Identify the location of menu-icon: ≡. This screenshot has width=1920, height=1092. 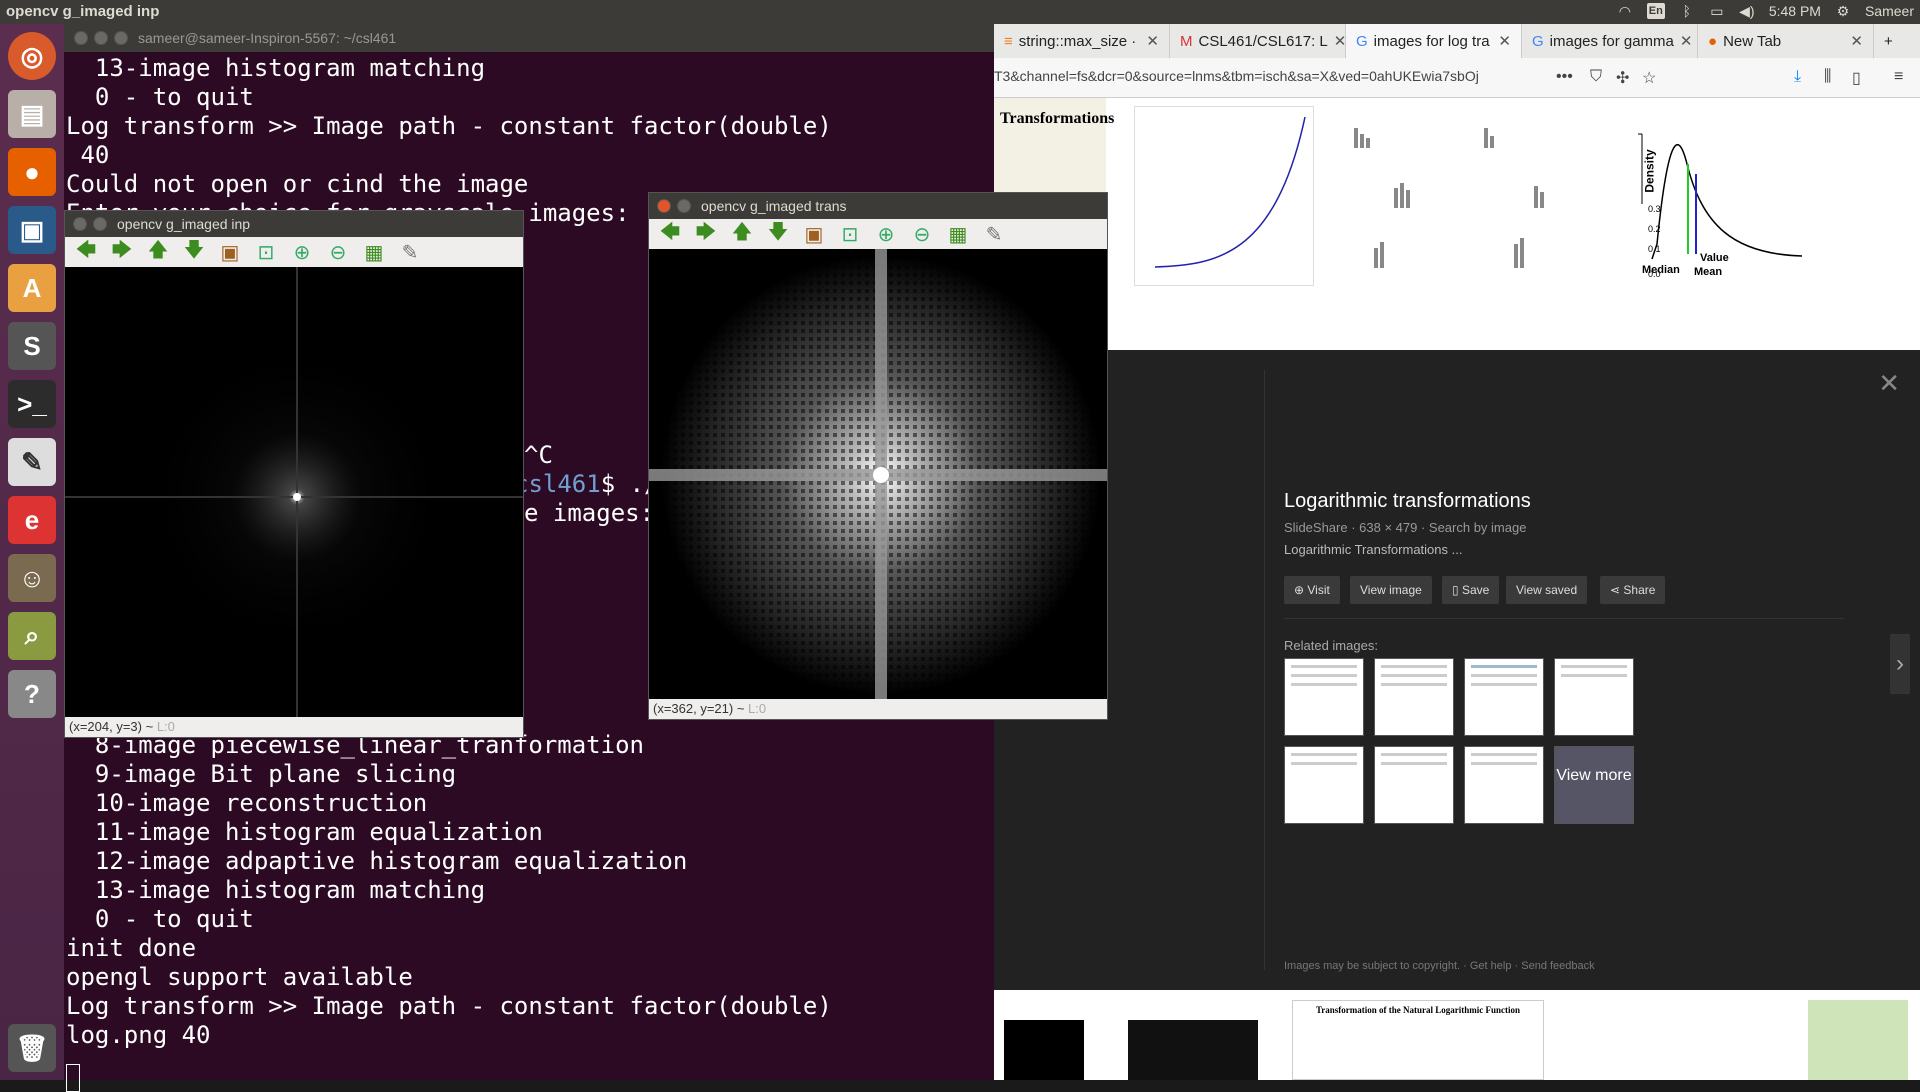
(1898, 77).